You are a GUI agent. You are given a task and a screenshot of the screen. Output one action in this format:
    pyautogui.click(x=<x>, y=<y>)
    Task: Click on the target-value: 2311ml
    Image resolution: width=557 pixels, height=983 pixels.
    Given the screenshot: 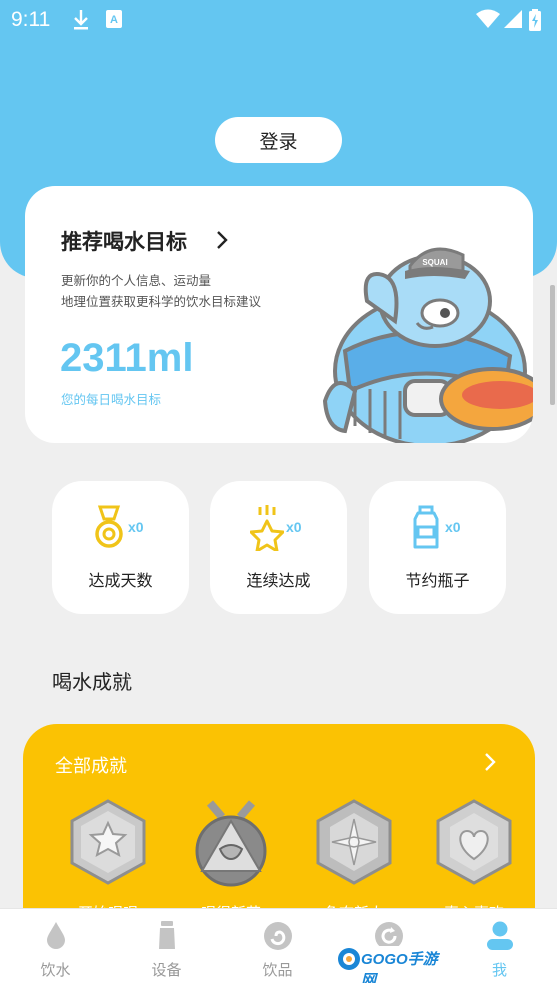 What is the action you would take?
    pyautogui.click(x=127, y=358)
    